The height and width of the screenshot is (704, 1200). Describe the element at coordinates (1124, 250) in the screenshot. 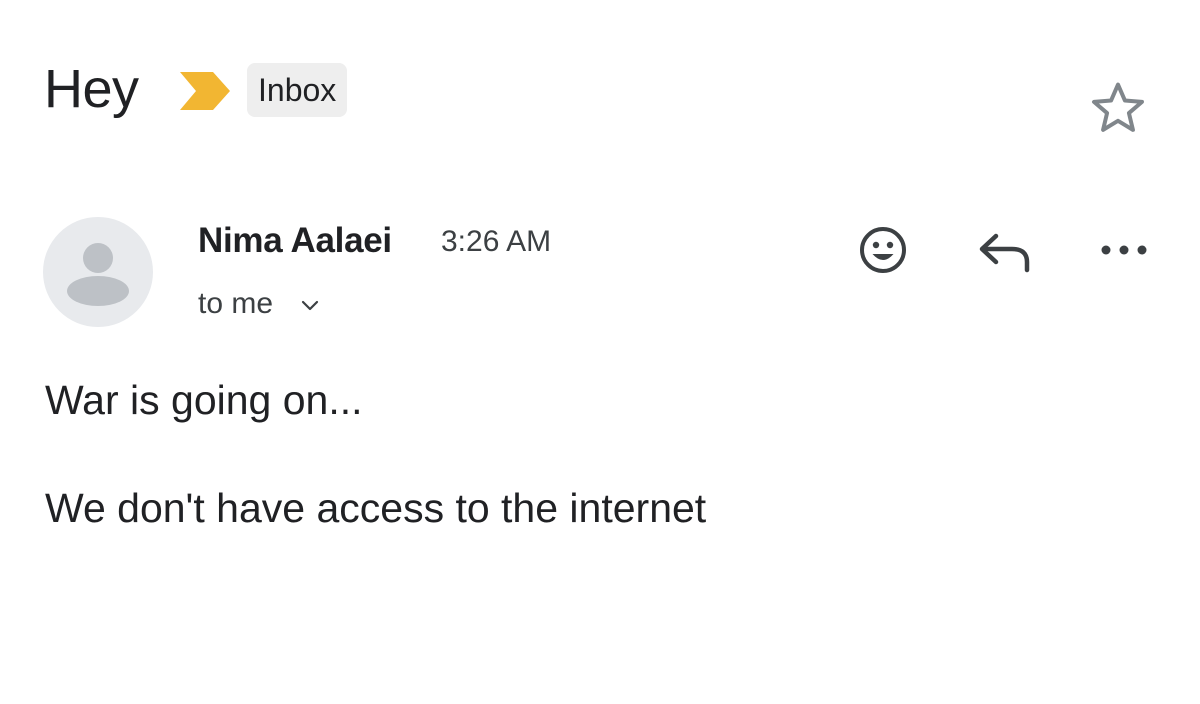

I see `more-options-icon` at that location.